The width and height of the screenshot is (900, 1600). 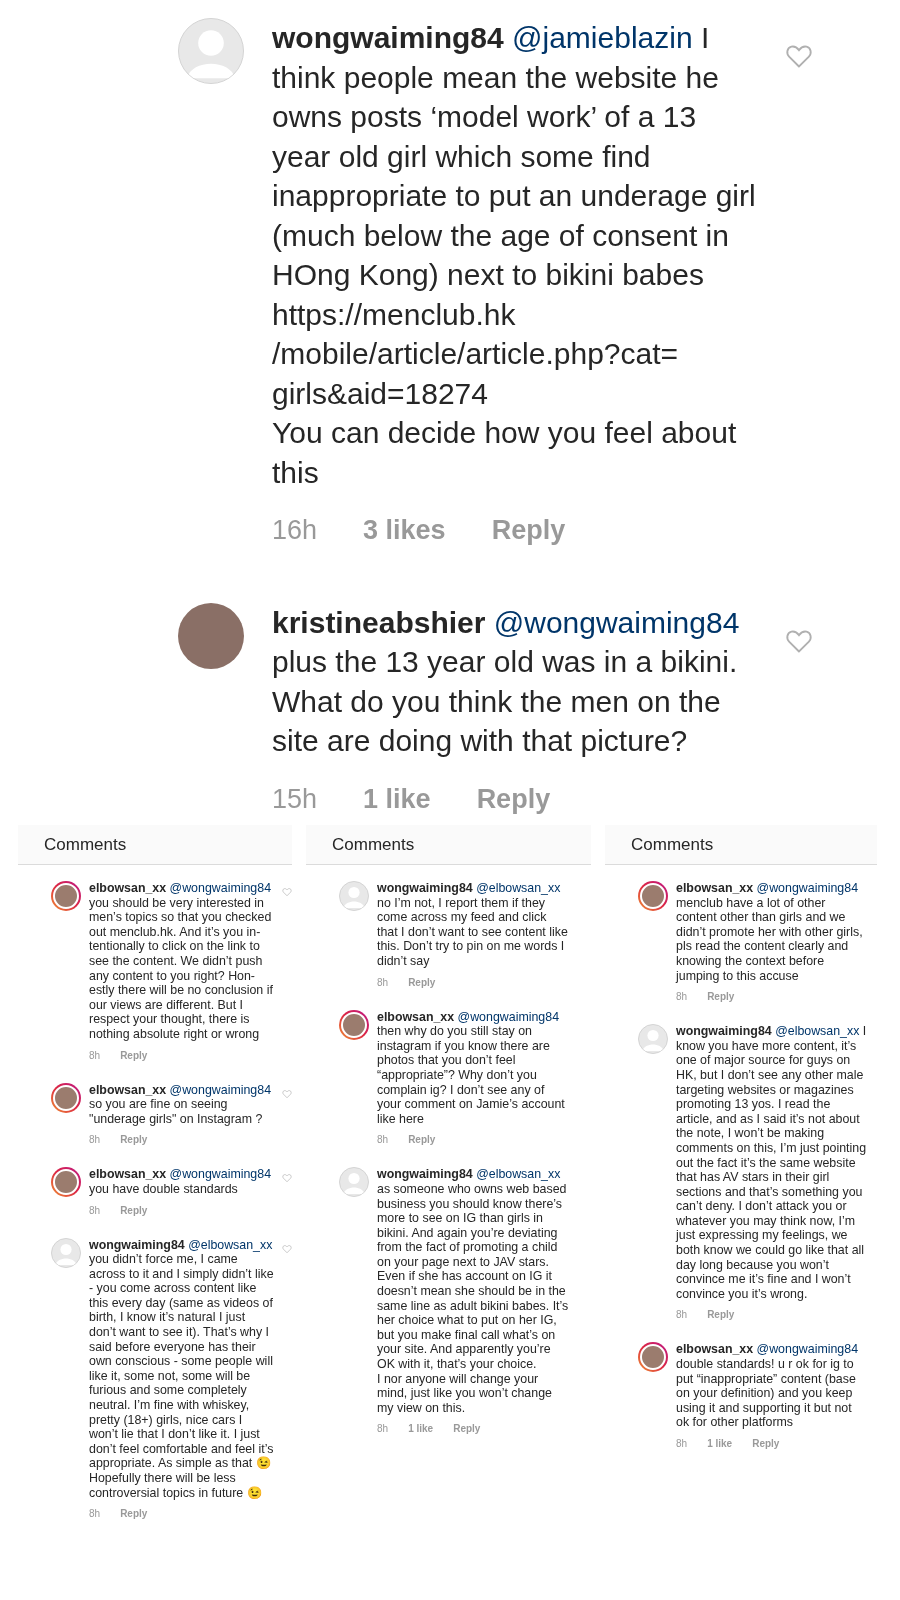 I want to click on comment-text: elbowsan_xx @wongwaiming84 so you are fine on seeing "underage girls" on Instagram ?, so click(x=181, y=1104).